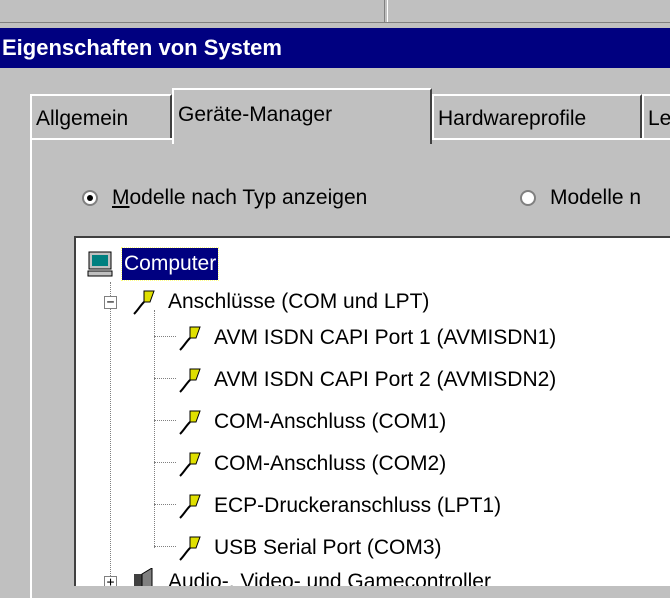 The height and width of the screenshot is (598, 670). What do you see at coordinates (240, 197) in the screenshot?
I see `radio-by-type-label: Modelle nach Typ anzeigen` at bounding box center [240, 197].